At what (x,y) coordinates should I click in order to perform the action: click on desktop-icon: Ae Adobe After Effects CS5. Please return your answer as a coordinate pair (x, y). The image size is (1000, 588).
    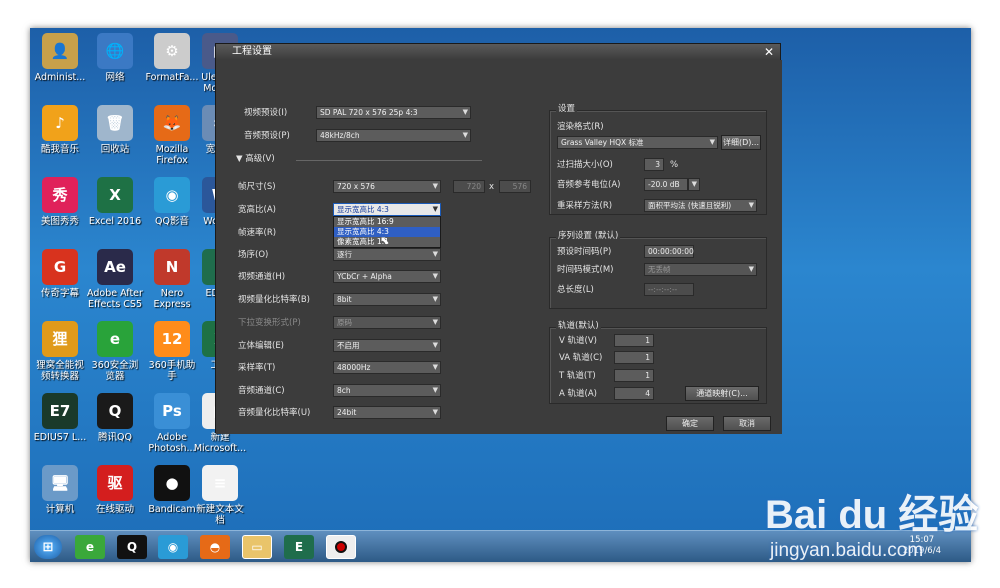
    Looking at the image, I should click on (115, 279).